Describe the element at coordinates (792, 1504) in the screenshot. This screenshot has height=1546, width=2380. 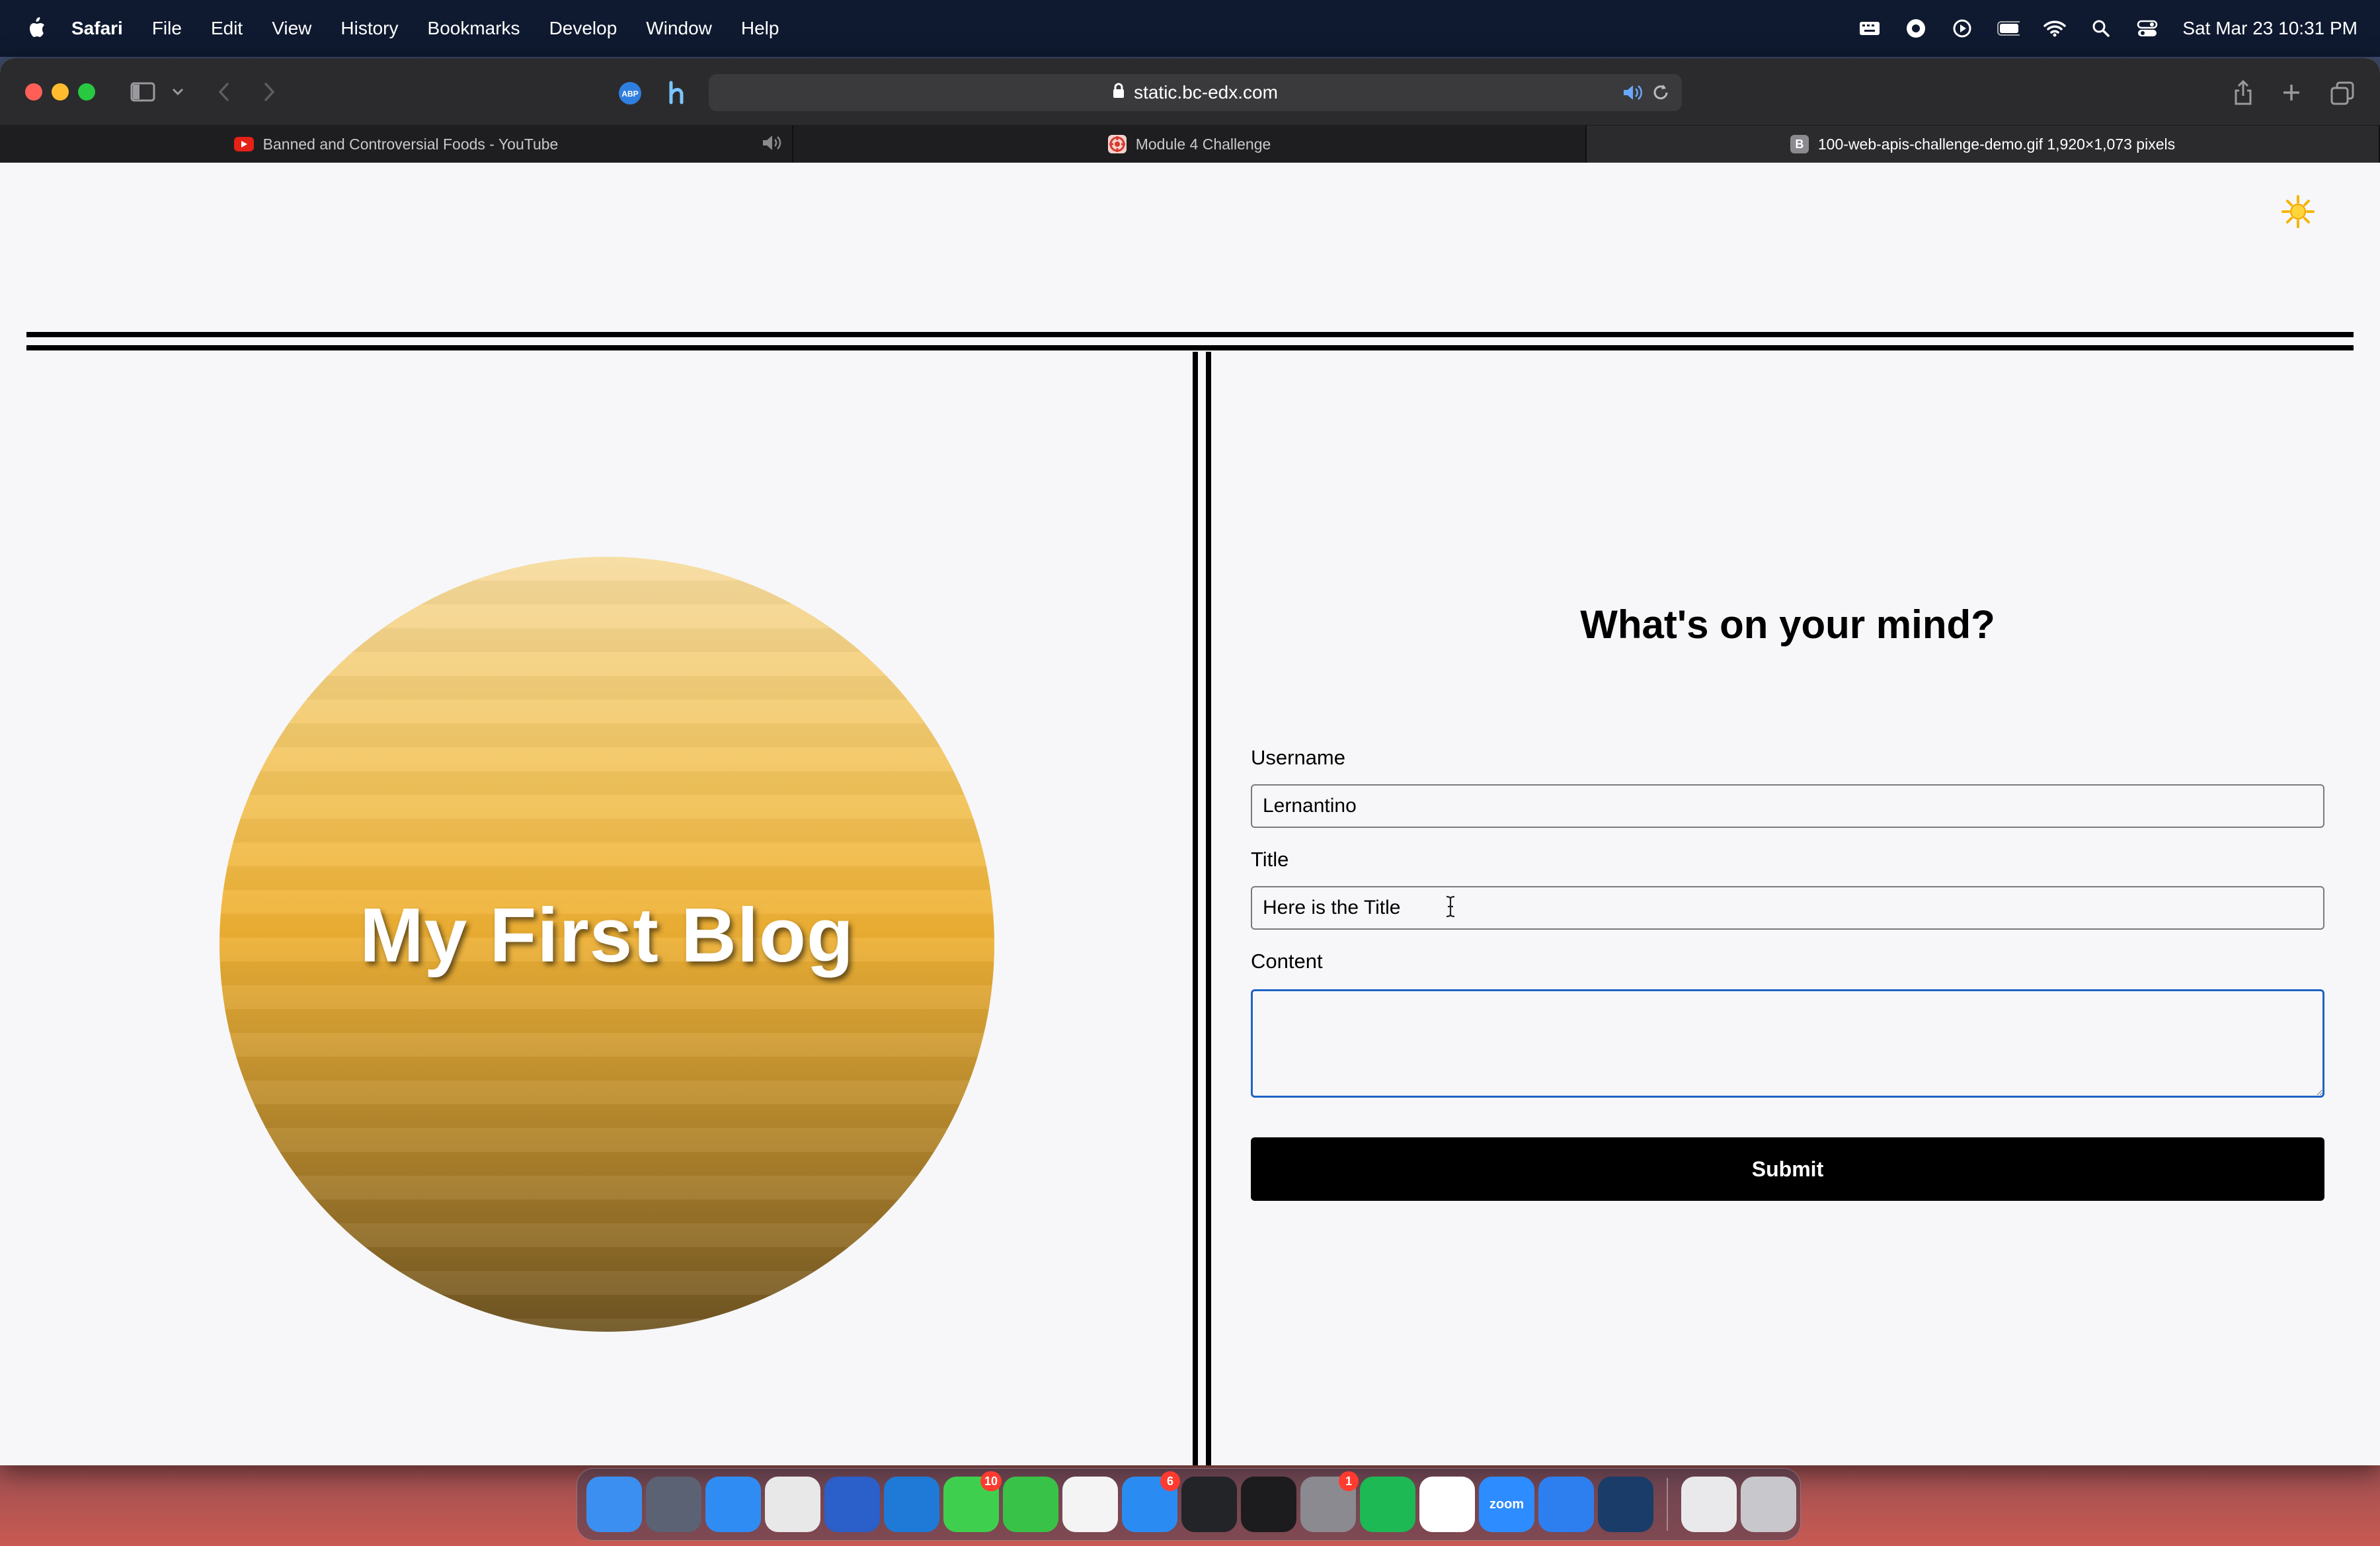
I see `chrome-dock-icon` at that location.